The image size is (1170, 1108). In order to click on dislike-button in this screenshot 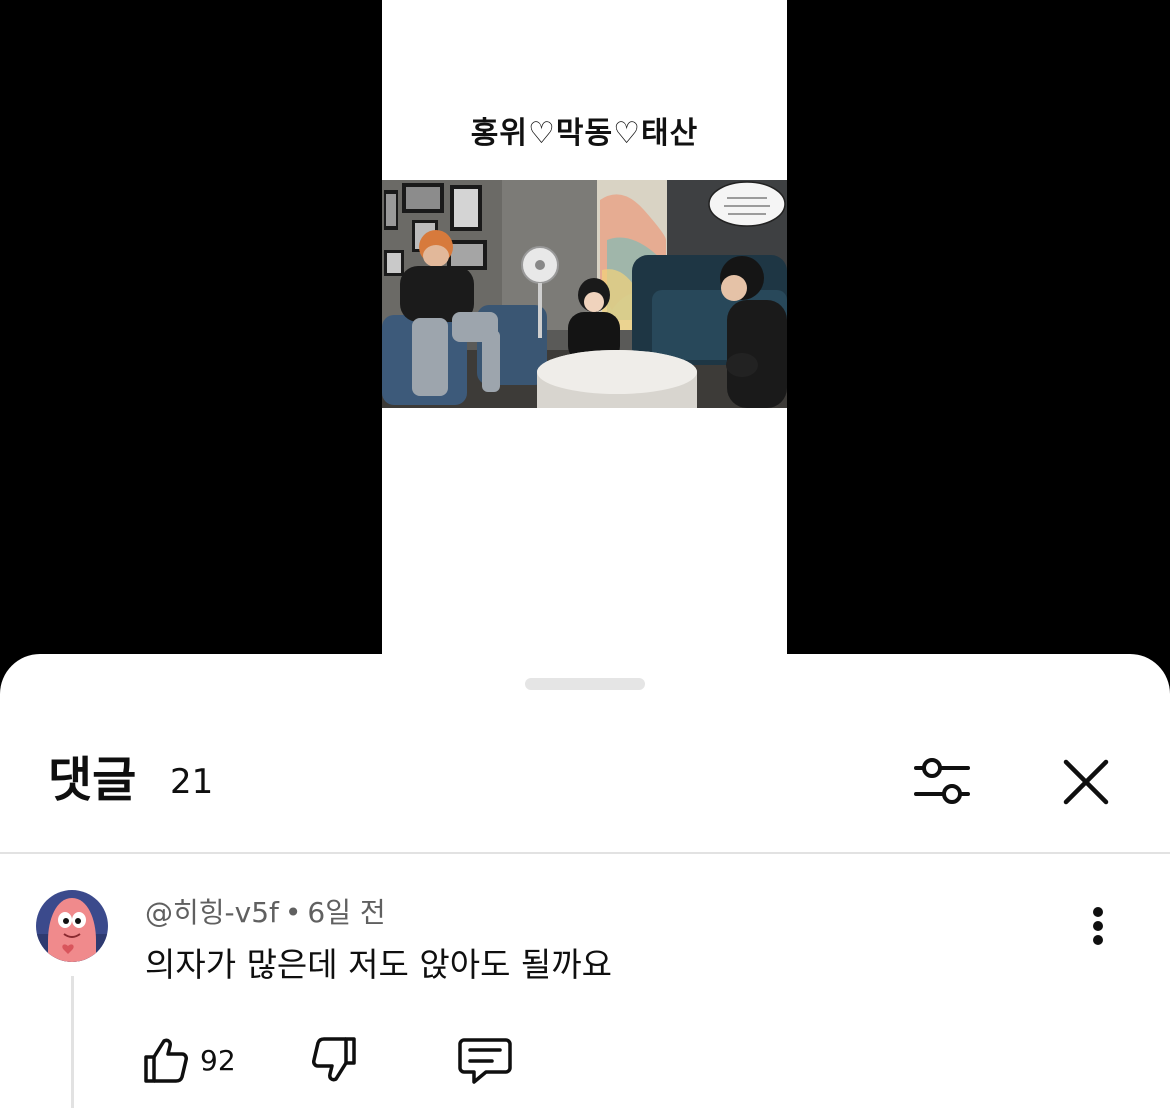, I will do `click(335, 1060)`.